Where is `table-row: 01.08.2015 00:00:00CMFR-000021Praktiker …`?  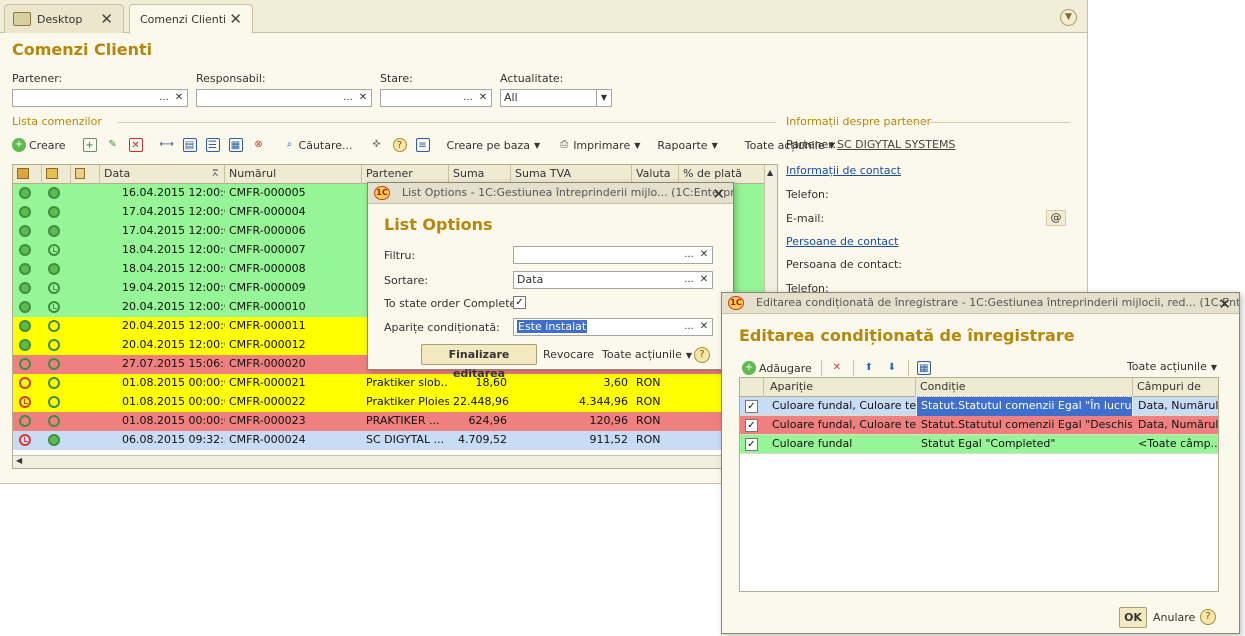 table-row: 01.08.2015 00:00:00CMFR-000021Praktiker … is located at coordinates (389, 383).